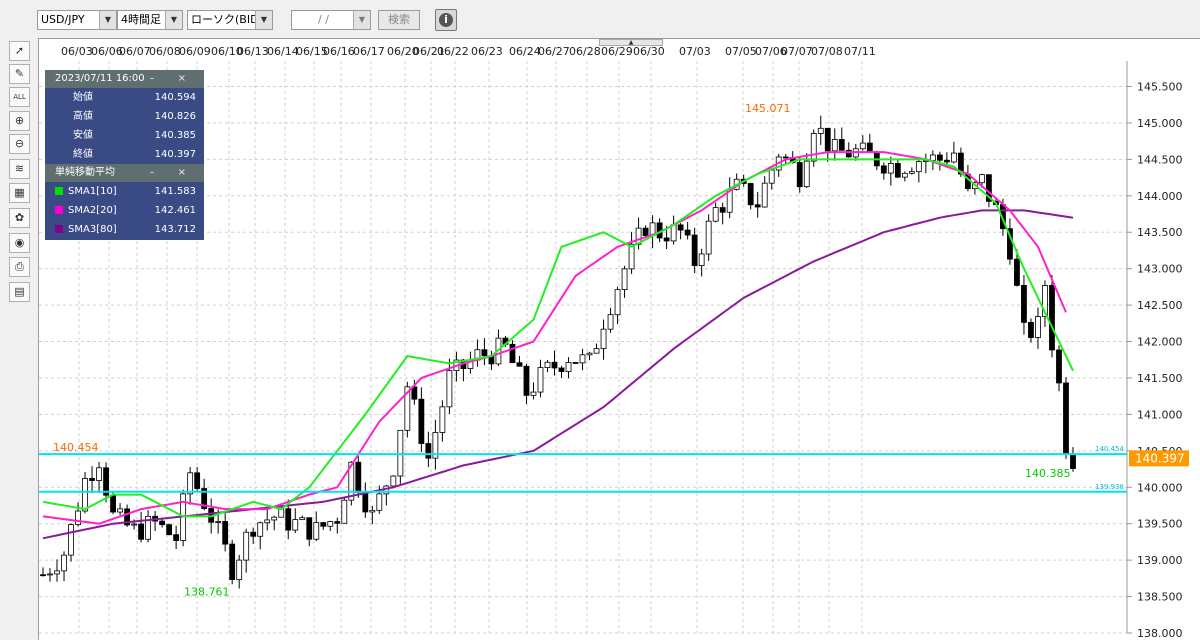  Describe the element at coordinates (59, 191) in the screenshot. I see `sma1-swatch` at that location.